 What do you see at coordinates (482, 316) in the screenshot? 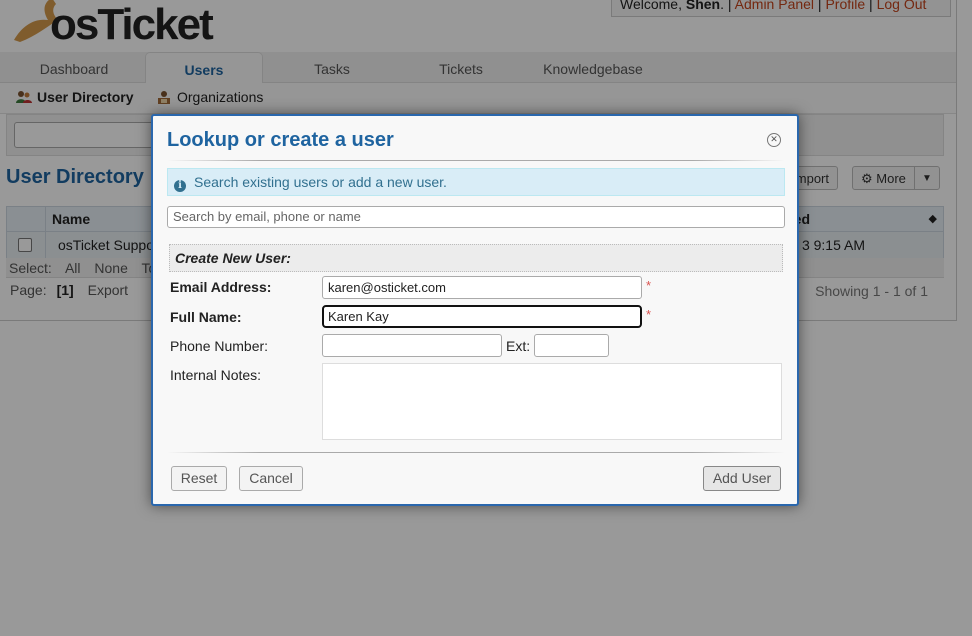
I see `full-name-field: Karen Kay` at bounding box center [482, 316].